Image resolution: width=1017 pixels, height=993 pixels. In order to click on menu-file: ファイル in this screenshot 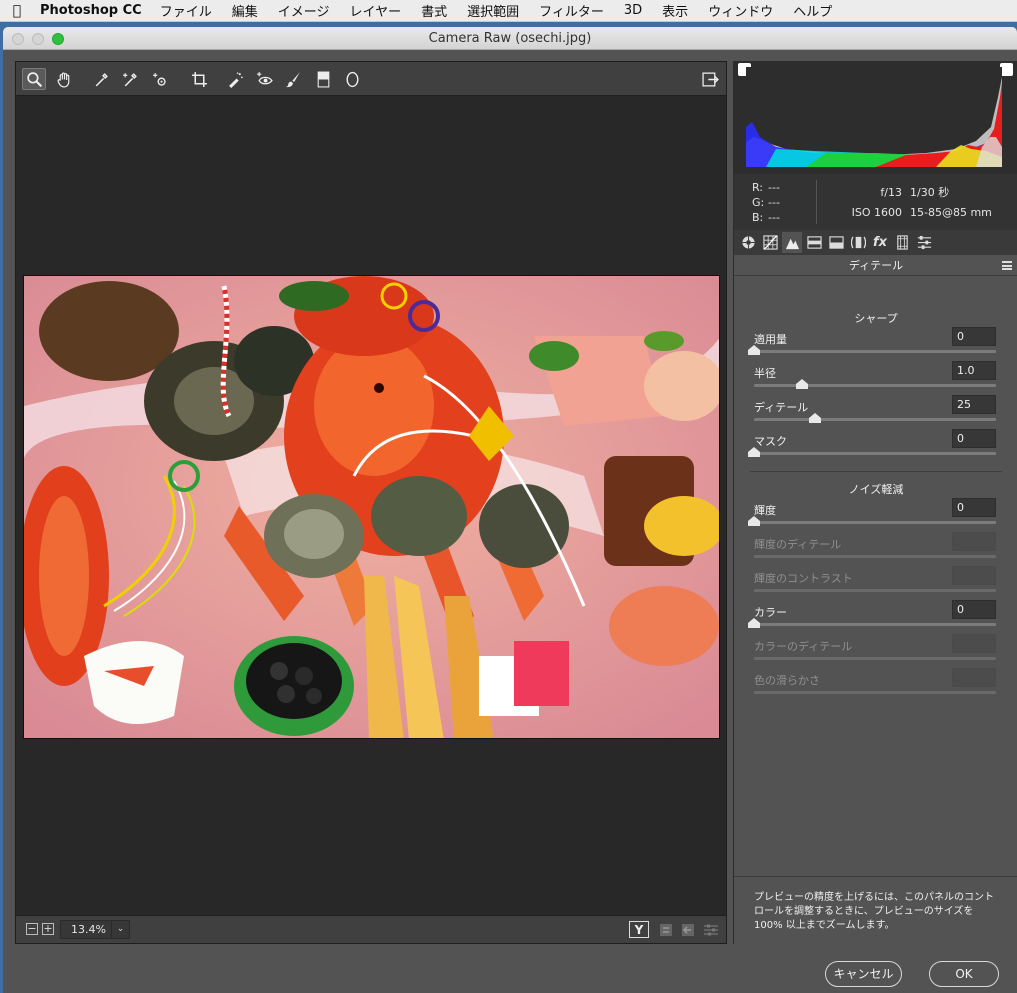, I will do `click(186, 10)`.